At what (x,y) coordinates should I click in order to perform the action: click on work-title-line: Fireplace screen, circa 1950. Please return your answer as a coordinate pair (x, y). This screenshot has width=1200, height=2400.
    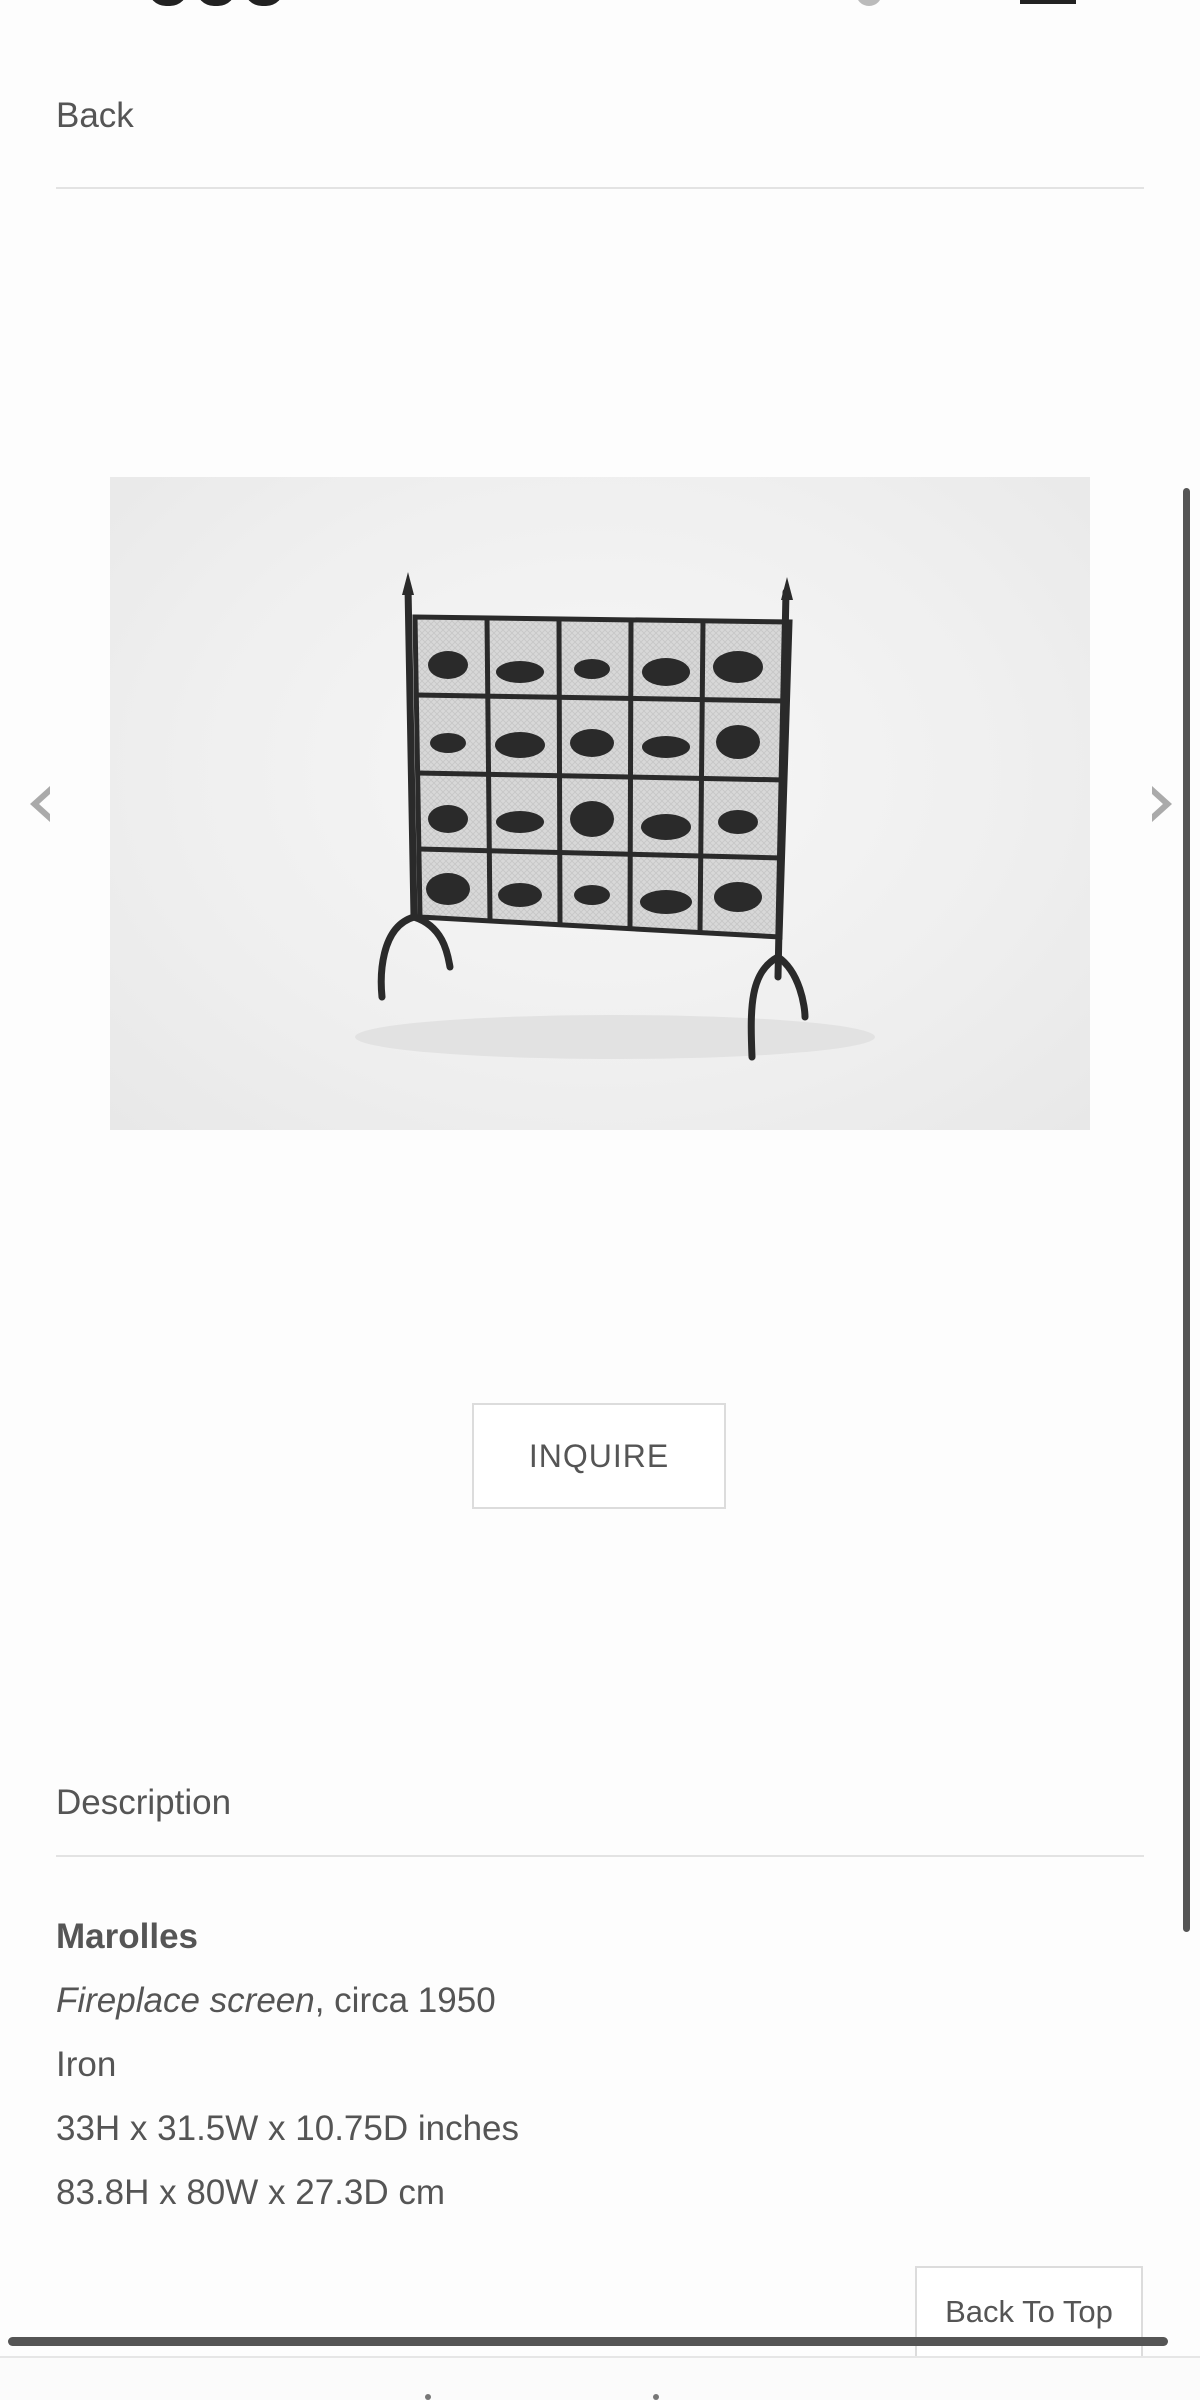
    Looking at the image, I should click on (276, 2001).